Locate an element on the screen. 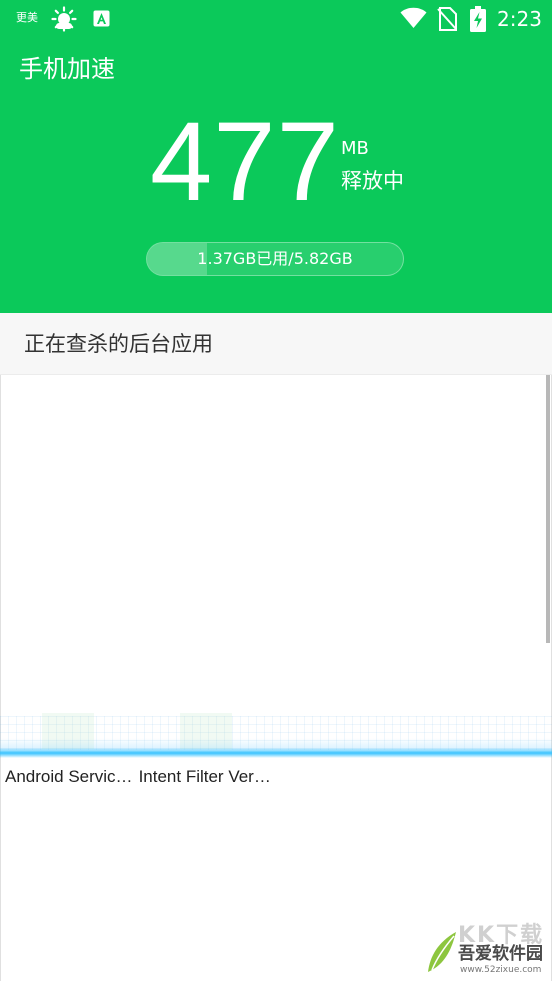 The width and height of the screenshot is (552, 981). watermark-logo: KK下载 吾爱软件园 www.52zixue.com is located at coordinates (483, 951).